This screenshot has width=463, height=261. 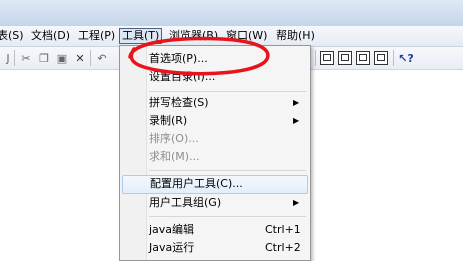 I want to click on menu-item-label: 拼写检查(S), so click(x=179, y=102).